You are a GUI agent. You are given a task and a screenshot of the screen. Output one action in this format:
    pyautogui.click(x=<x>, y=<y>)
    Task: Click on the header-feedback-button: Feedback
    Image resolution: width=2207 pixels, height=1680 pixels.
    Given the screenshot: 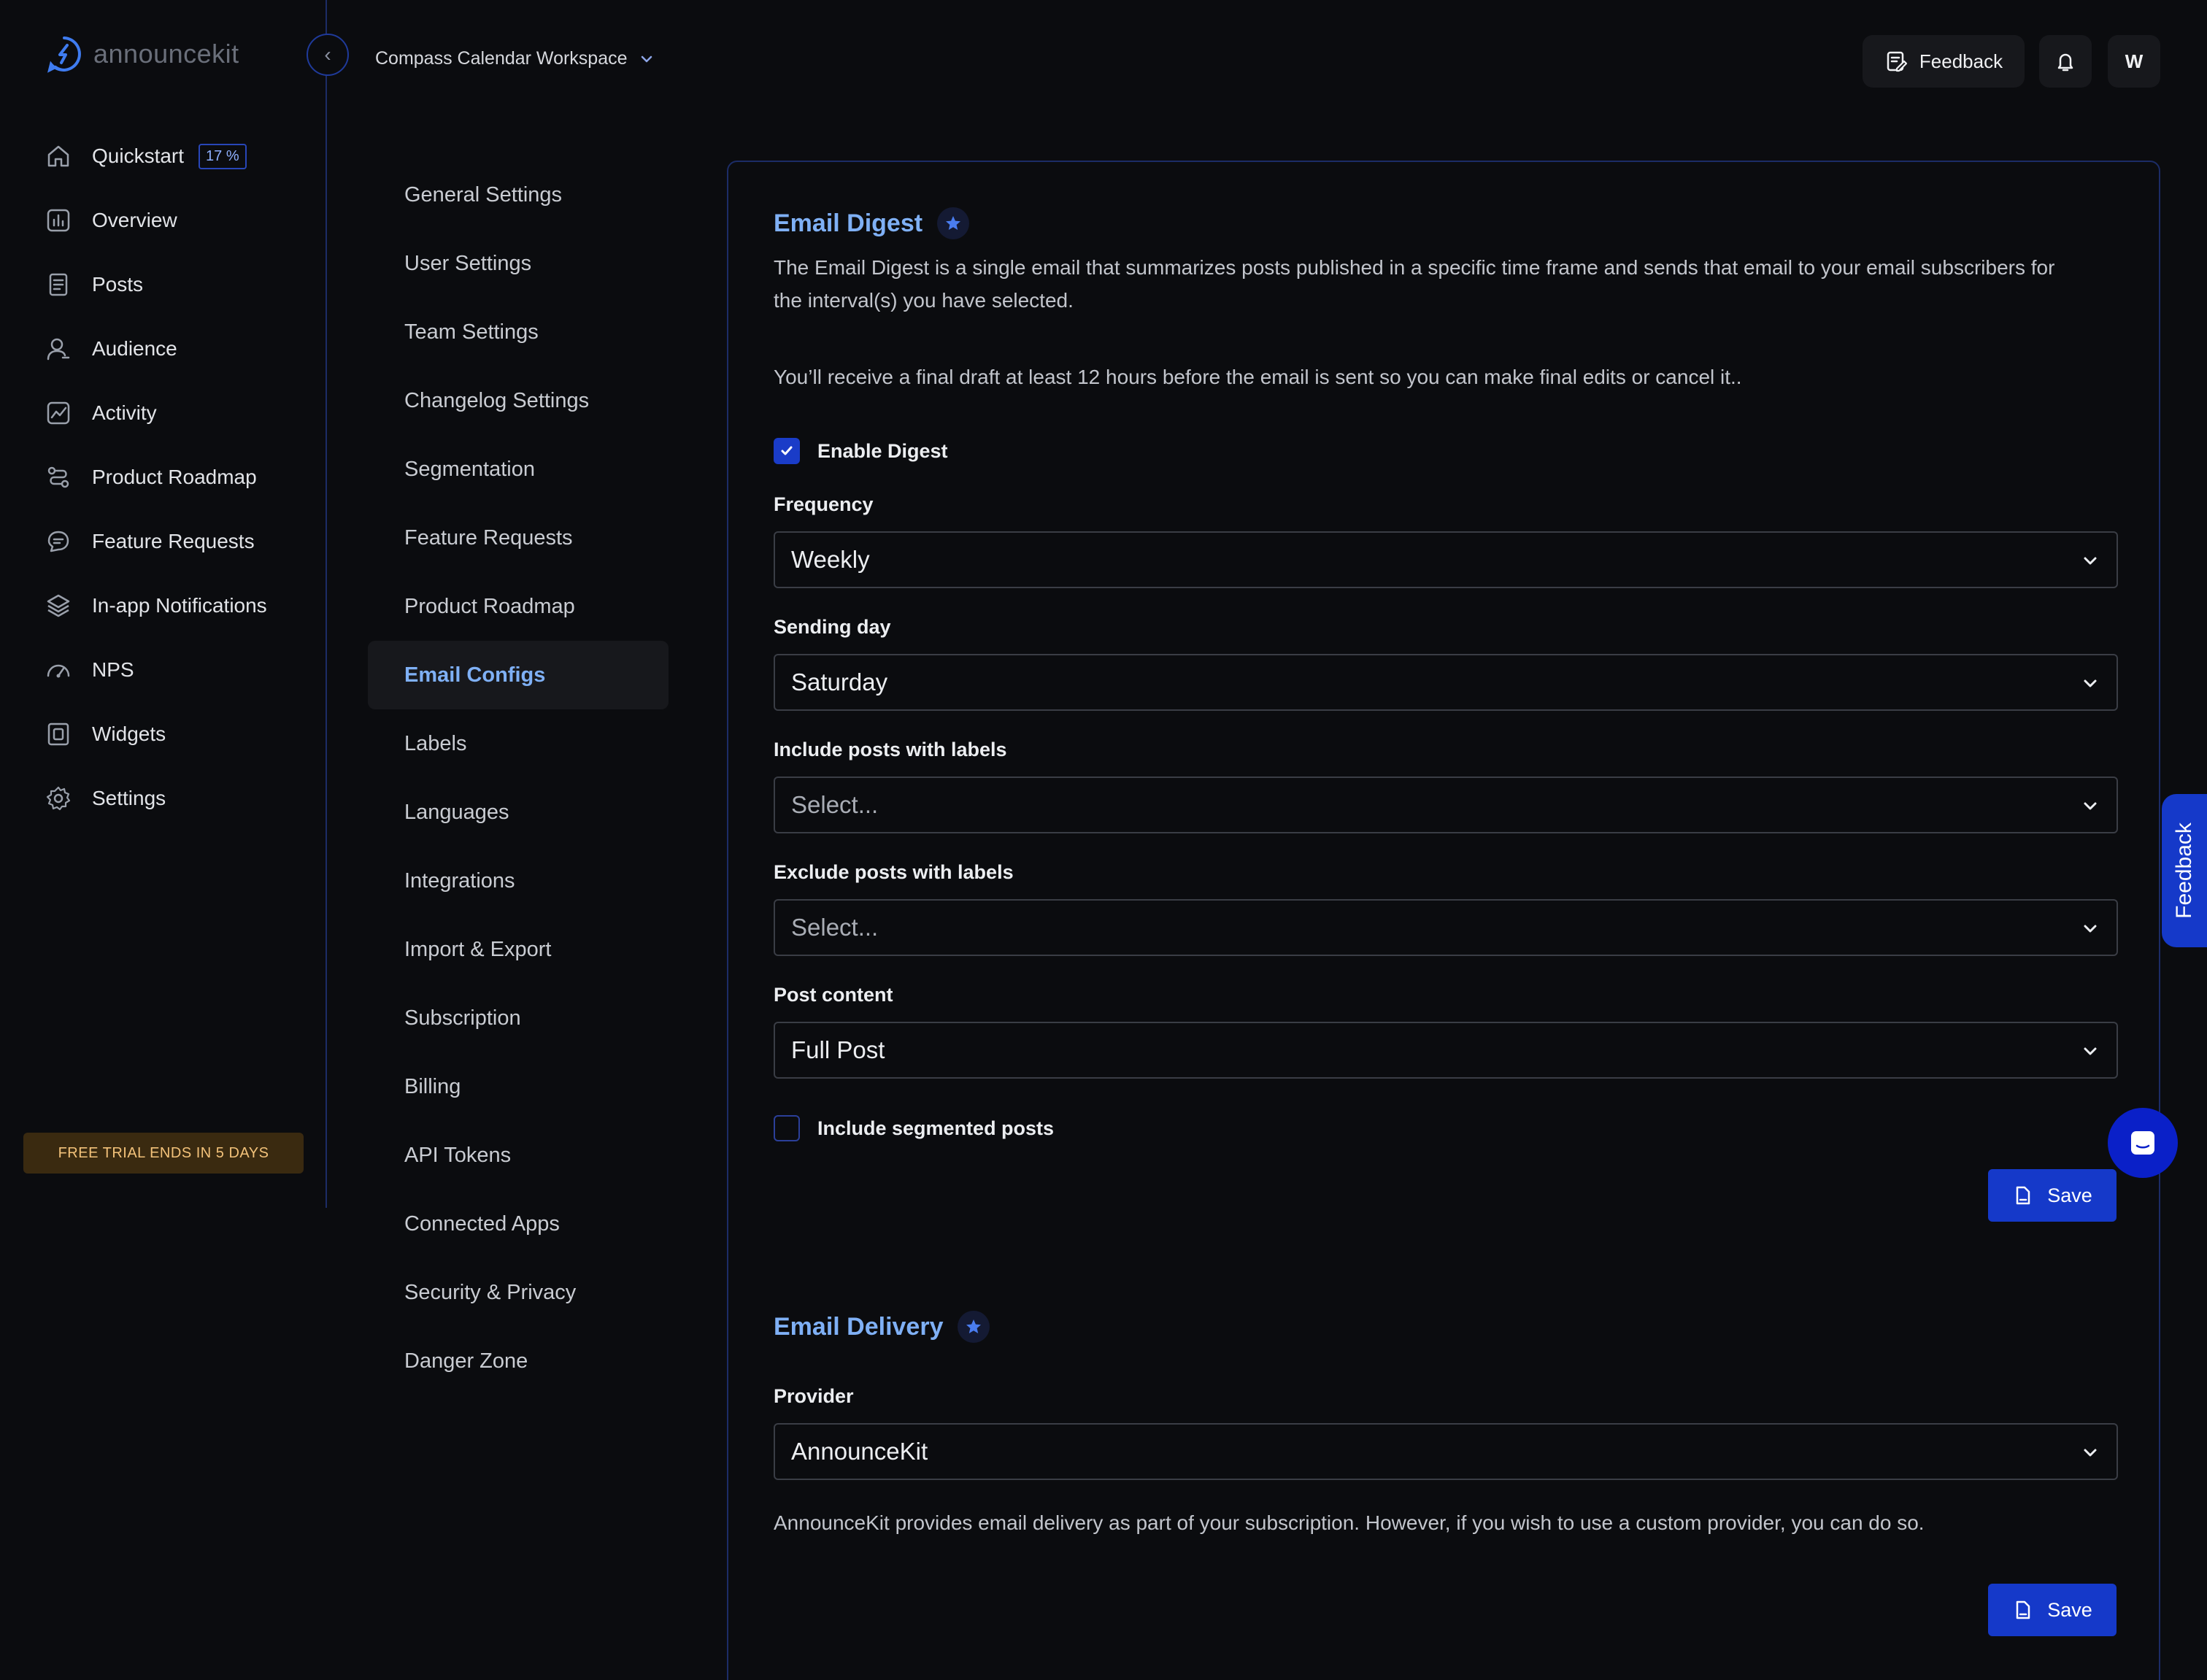 What is the action you would take?
    pyautogui.click(x=1944, y=61)
    